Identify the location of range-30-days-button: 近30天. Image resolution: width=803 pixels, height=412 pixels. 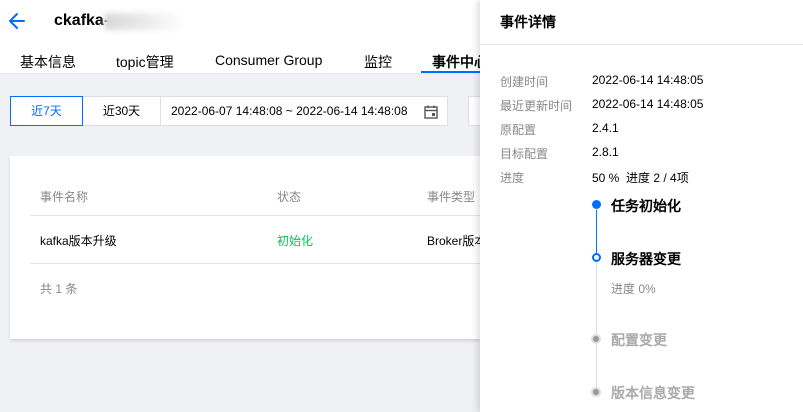
(121, 111).